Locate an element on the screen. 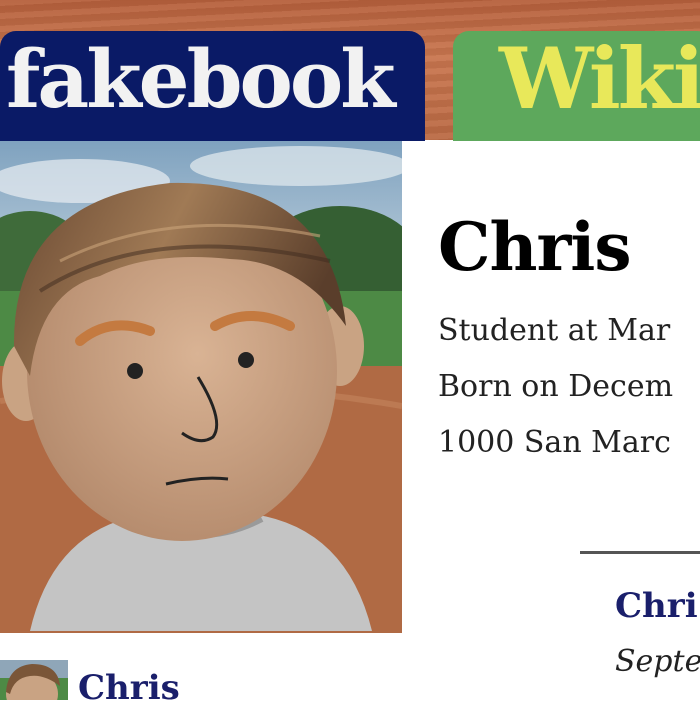 Image resolution: width=700 pixels, height=708 pixels. post-author-link: Chri is located at coordinates (656, 606).